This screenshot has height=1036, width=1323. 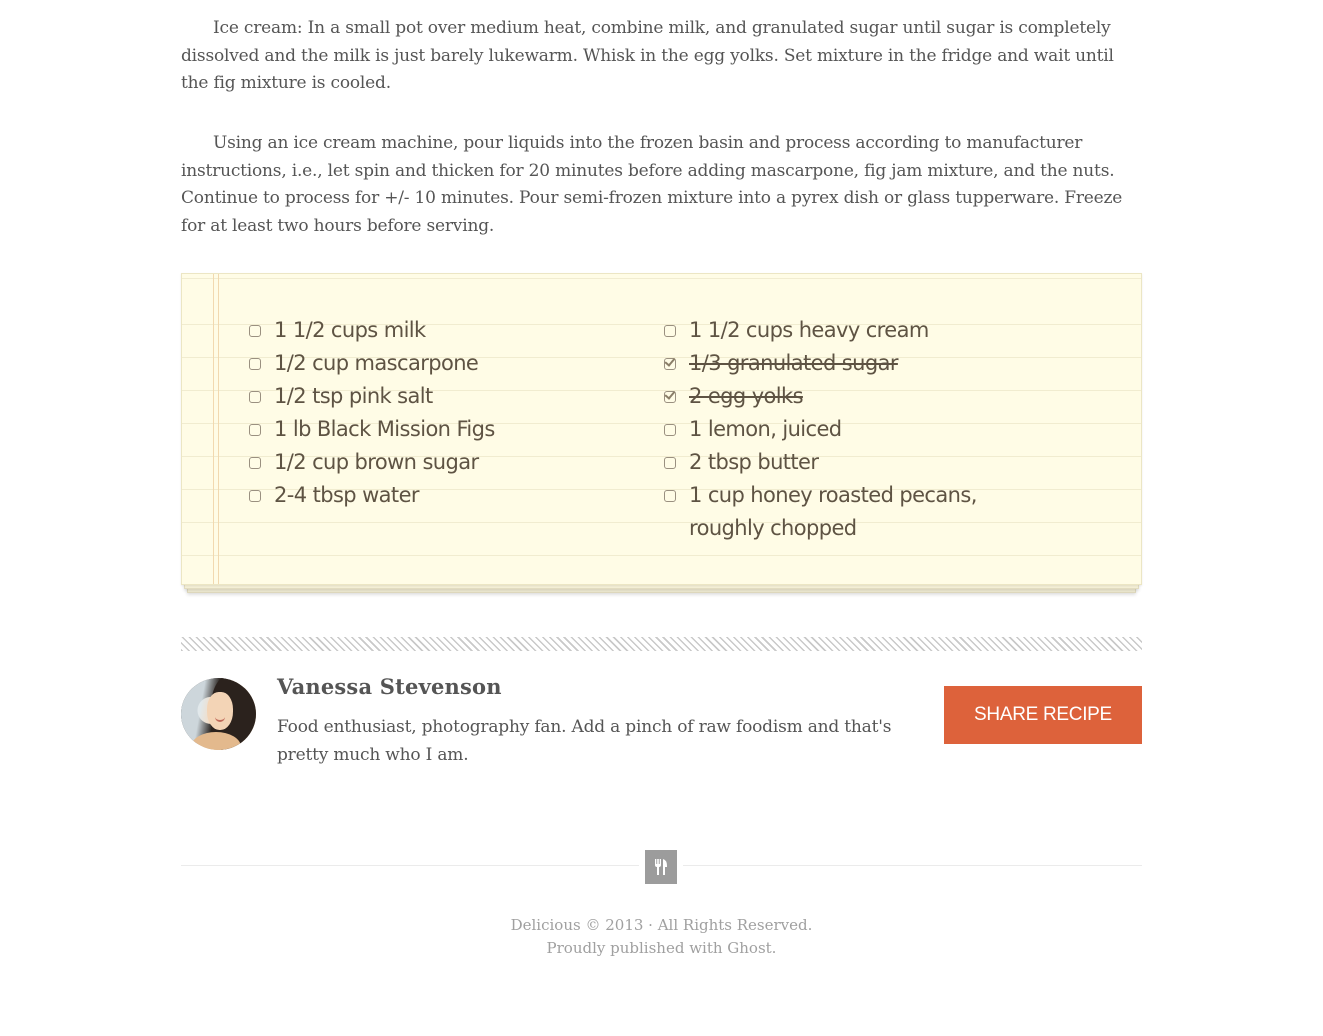 I want to click on fork-knife-glyph, so click(x=661, y=867).